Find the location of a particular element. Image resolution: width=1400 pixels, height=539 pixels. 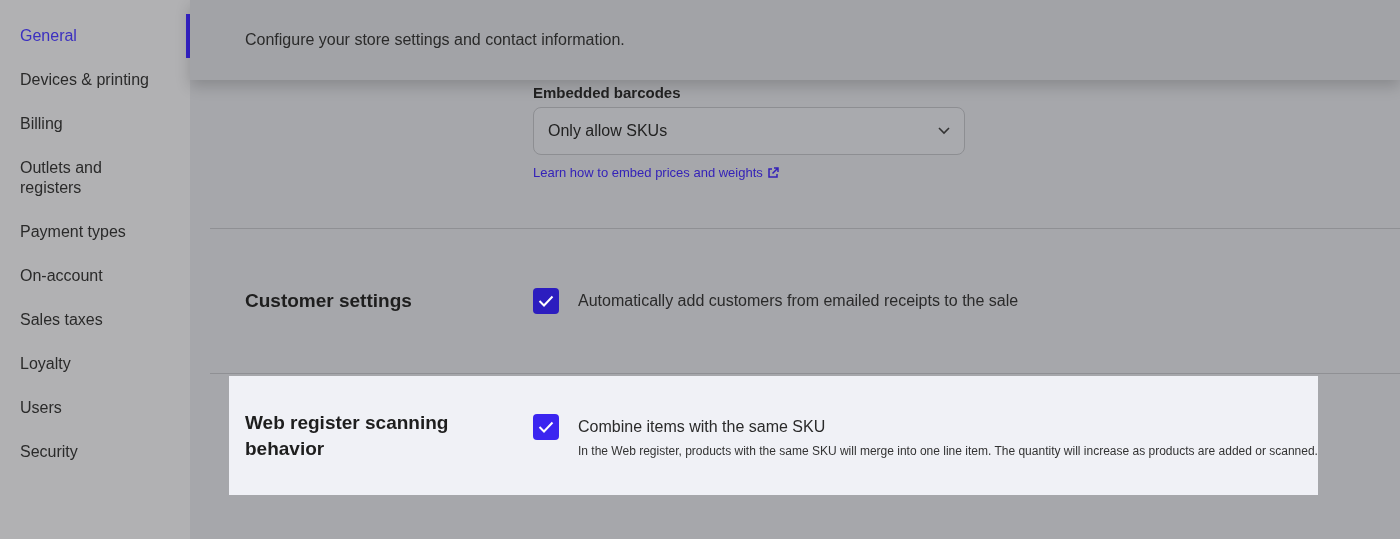

section-title: Web register scanning behavior is located at coordinates (347, 435).